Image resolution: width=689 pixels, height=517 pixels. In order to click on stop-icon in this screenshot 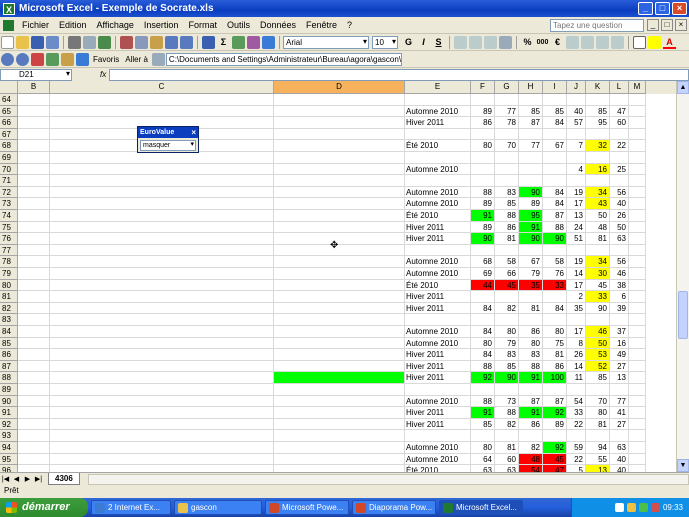, I will do `click(37, 59)`.